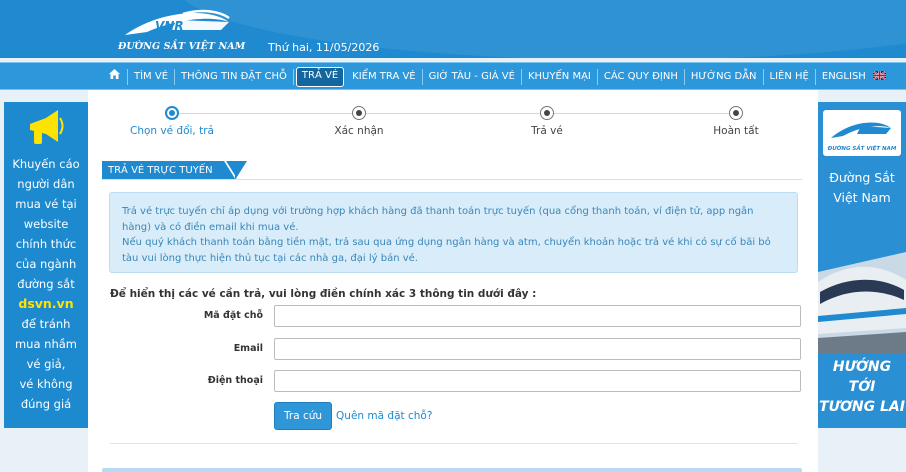  What do you see at coordinates (736, 121) in the screenshot?
I see `step-complete: Hoàn tất` at bounding box center [736, 121].